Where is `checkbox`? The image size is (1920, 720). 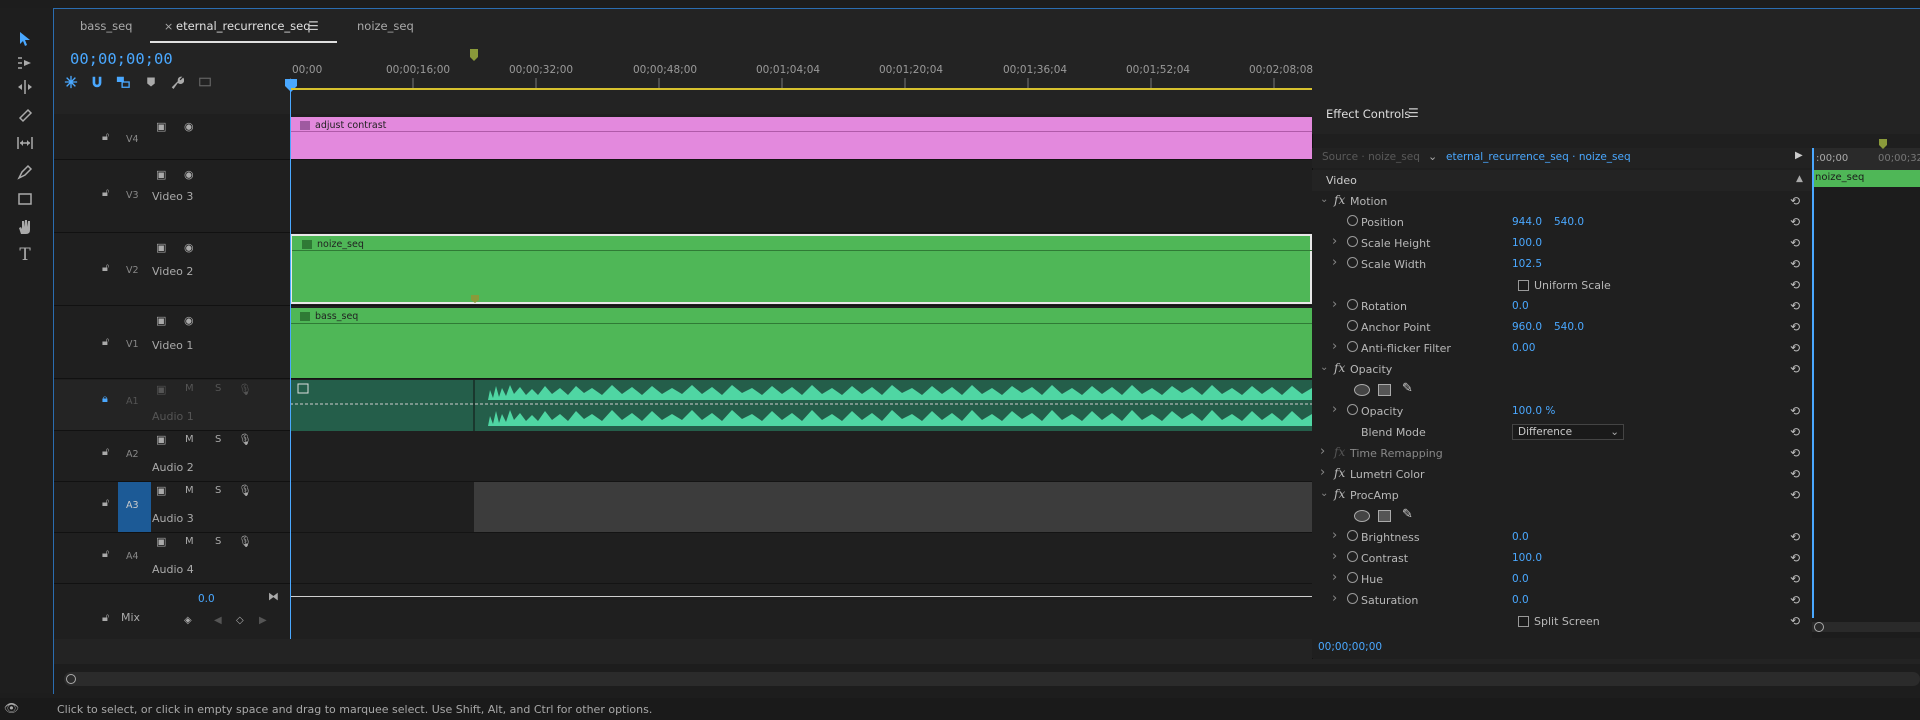
checkbox is located at coordinates (1523, 621).